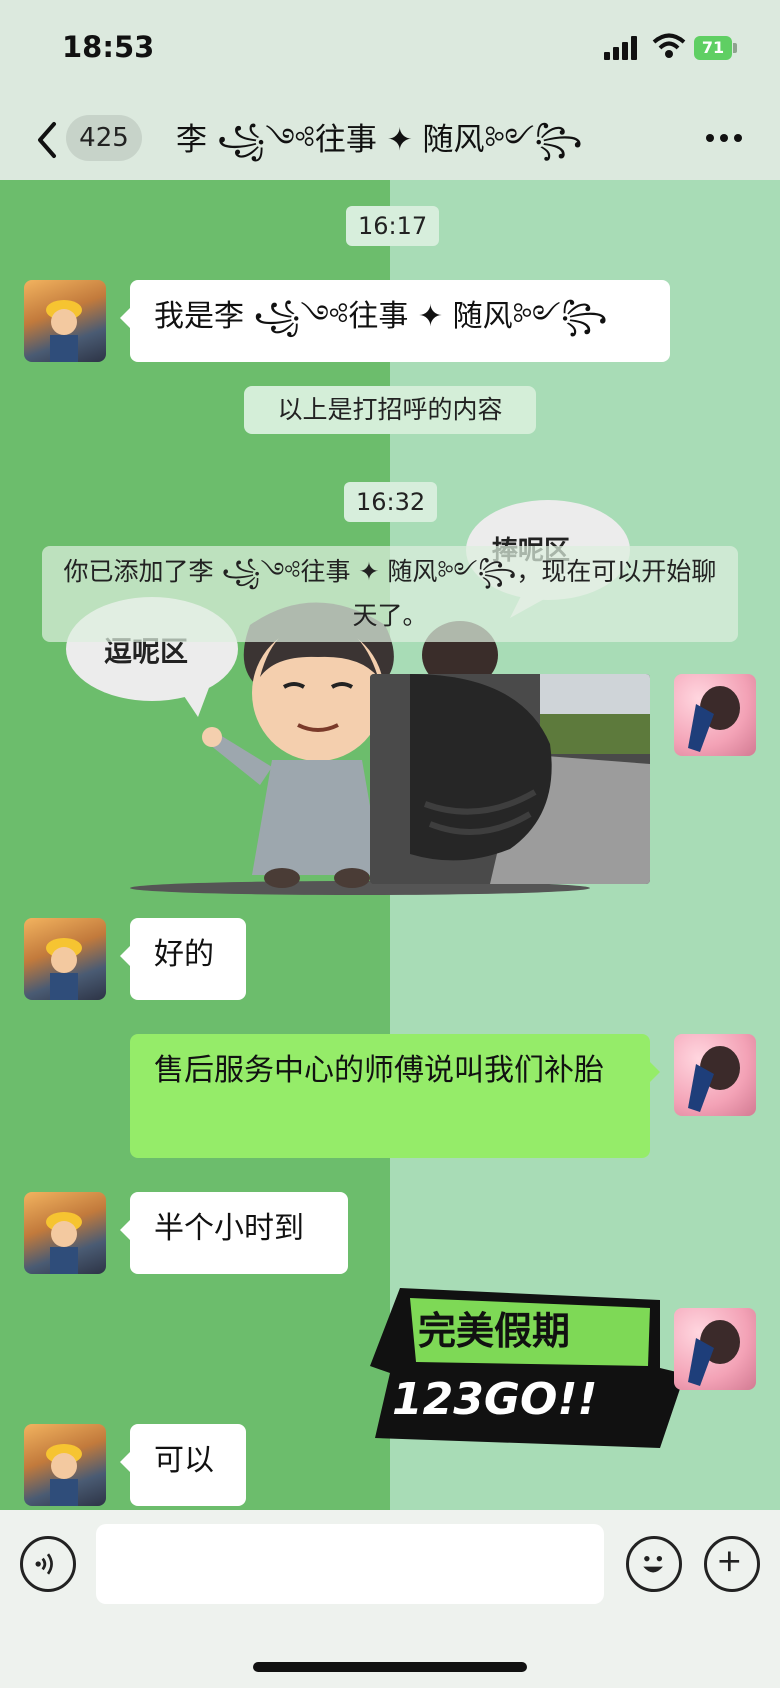 The image size is (780, 1688). What do you see at coordinates (735, 48) in the screenshot?
I see `battery-tip` at bounding box center [735, 48].